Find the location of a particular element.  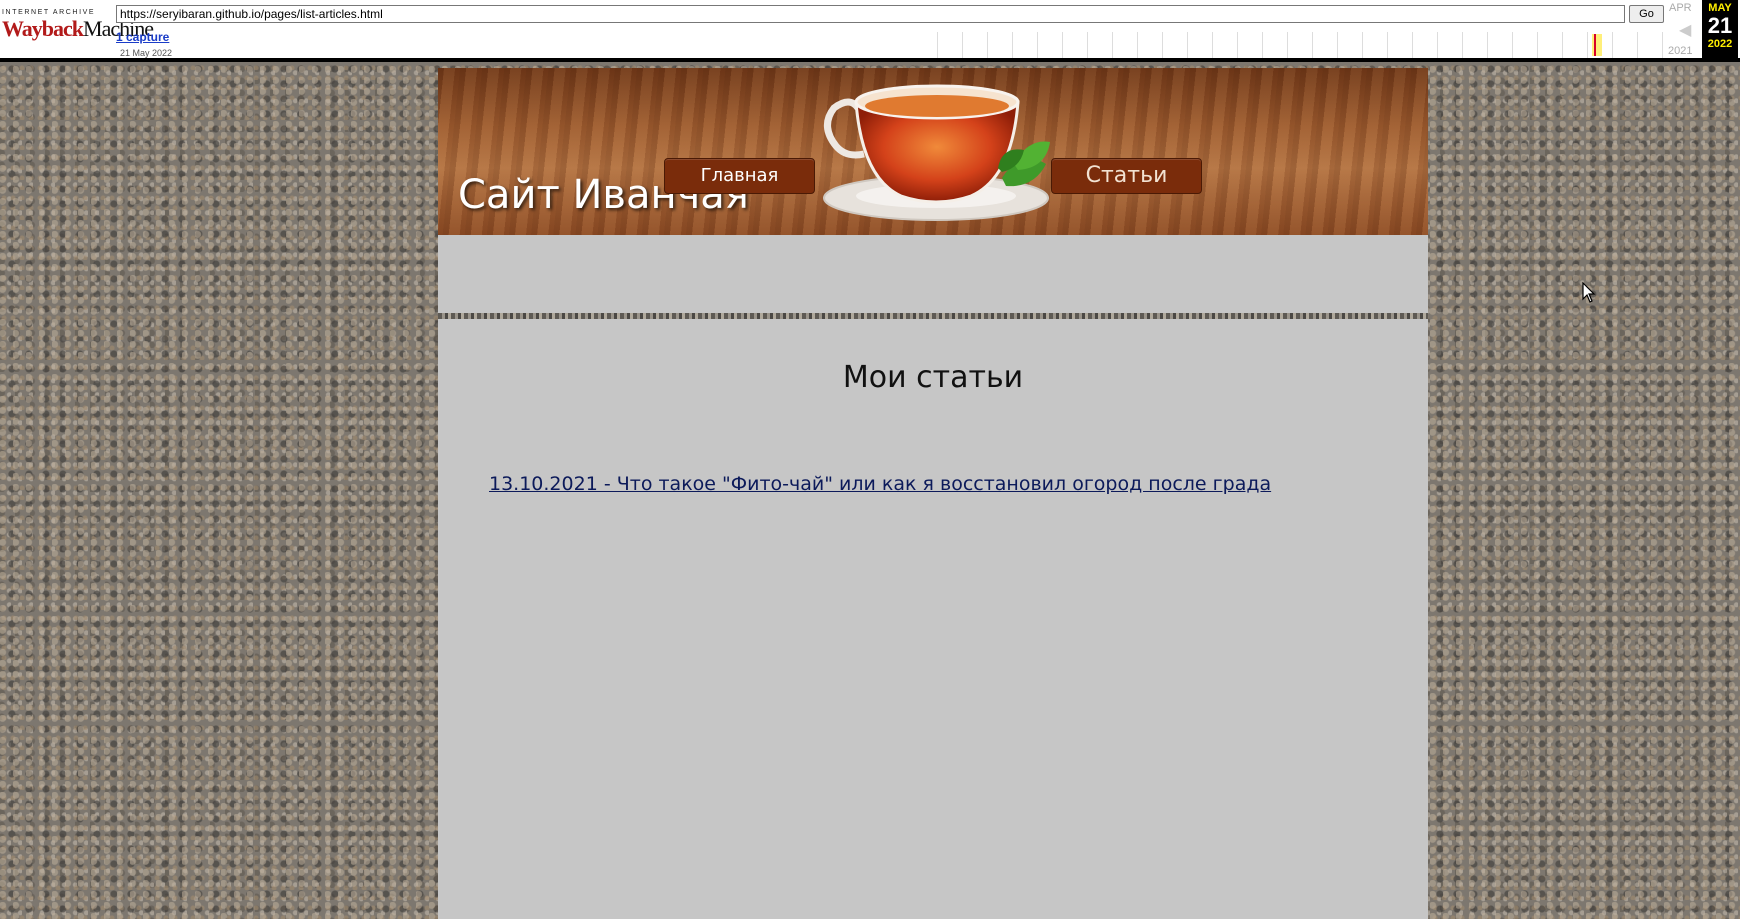

wayback-captures-link: 1 capture is located at coordinates (142, 37).